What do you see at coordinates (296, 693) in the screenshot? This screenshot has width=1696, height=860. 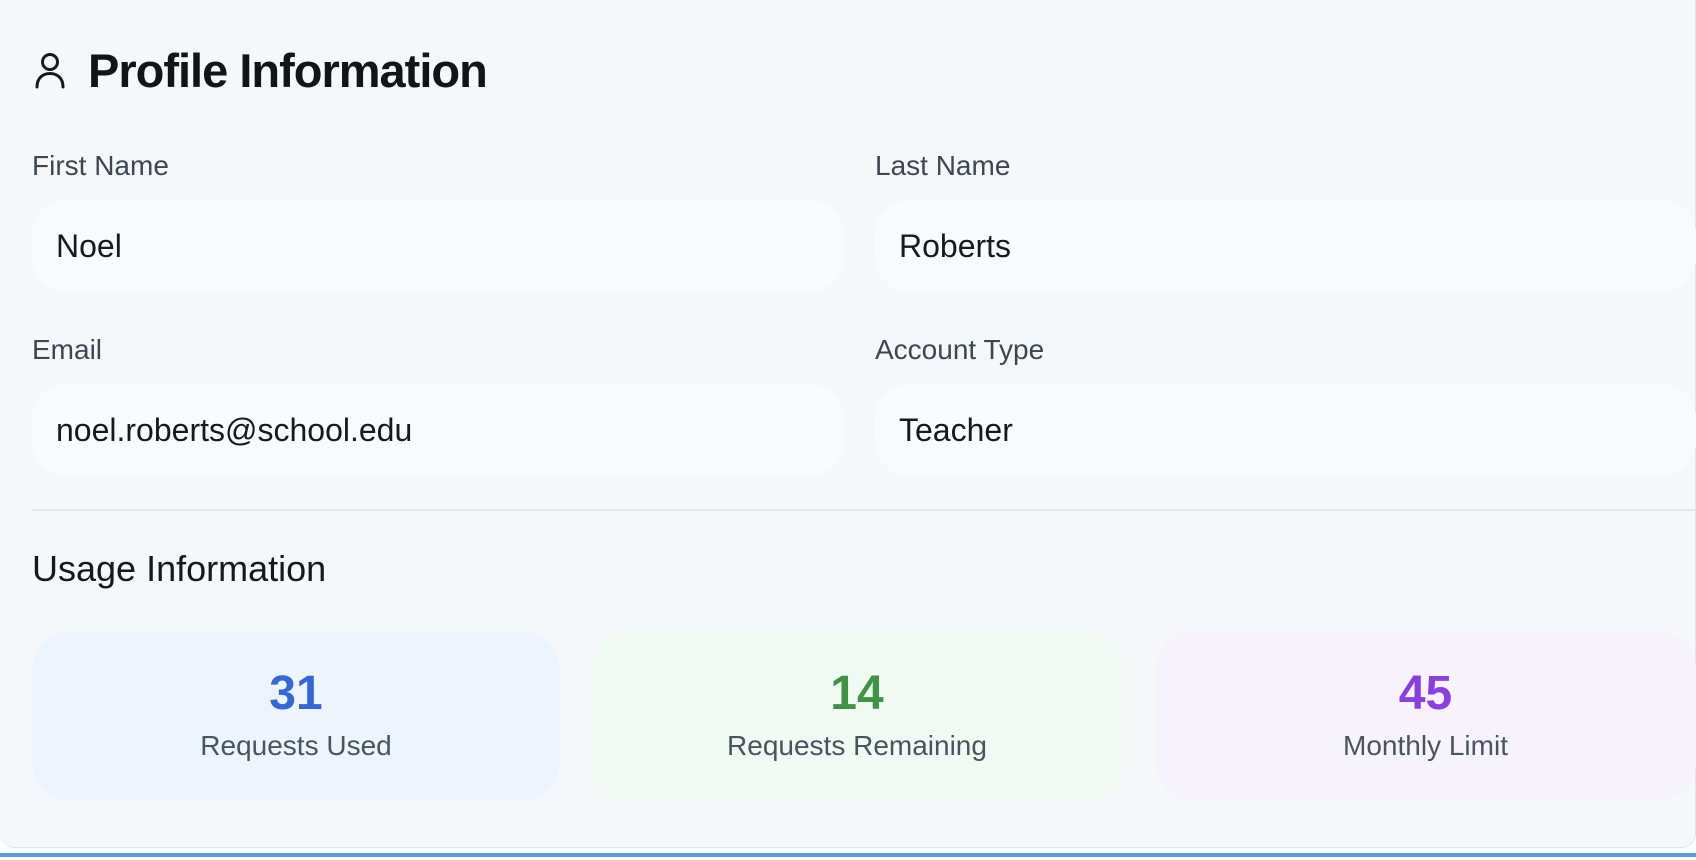 I see `stat-value: 31` at bounding box center [296, 693].